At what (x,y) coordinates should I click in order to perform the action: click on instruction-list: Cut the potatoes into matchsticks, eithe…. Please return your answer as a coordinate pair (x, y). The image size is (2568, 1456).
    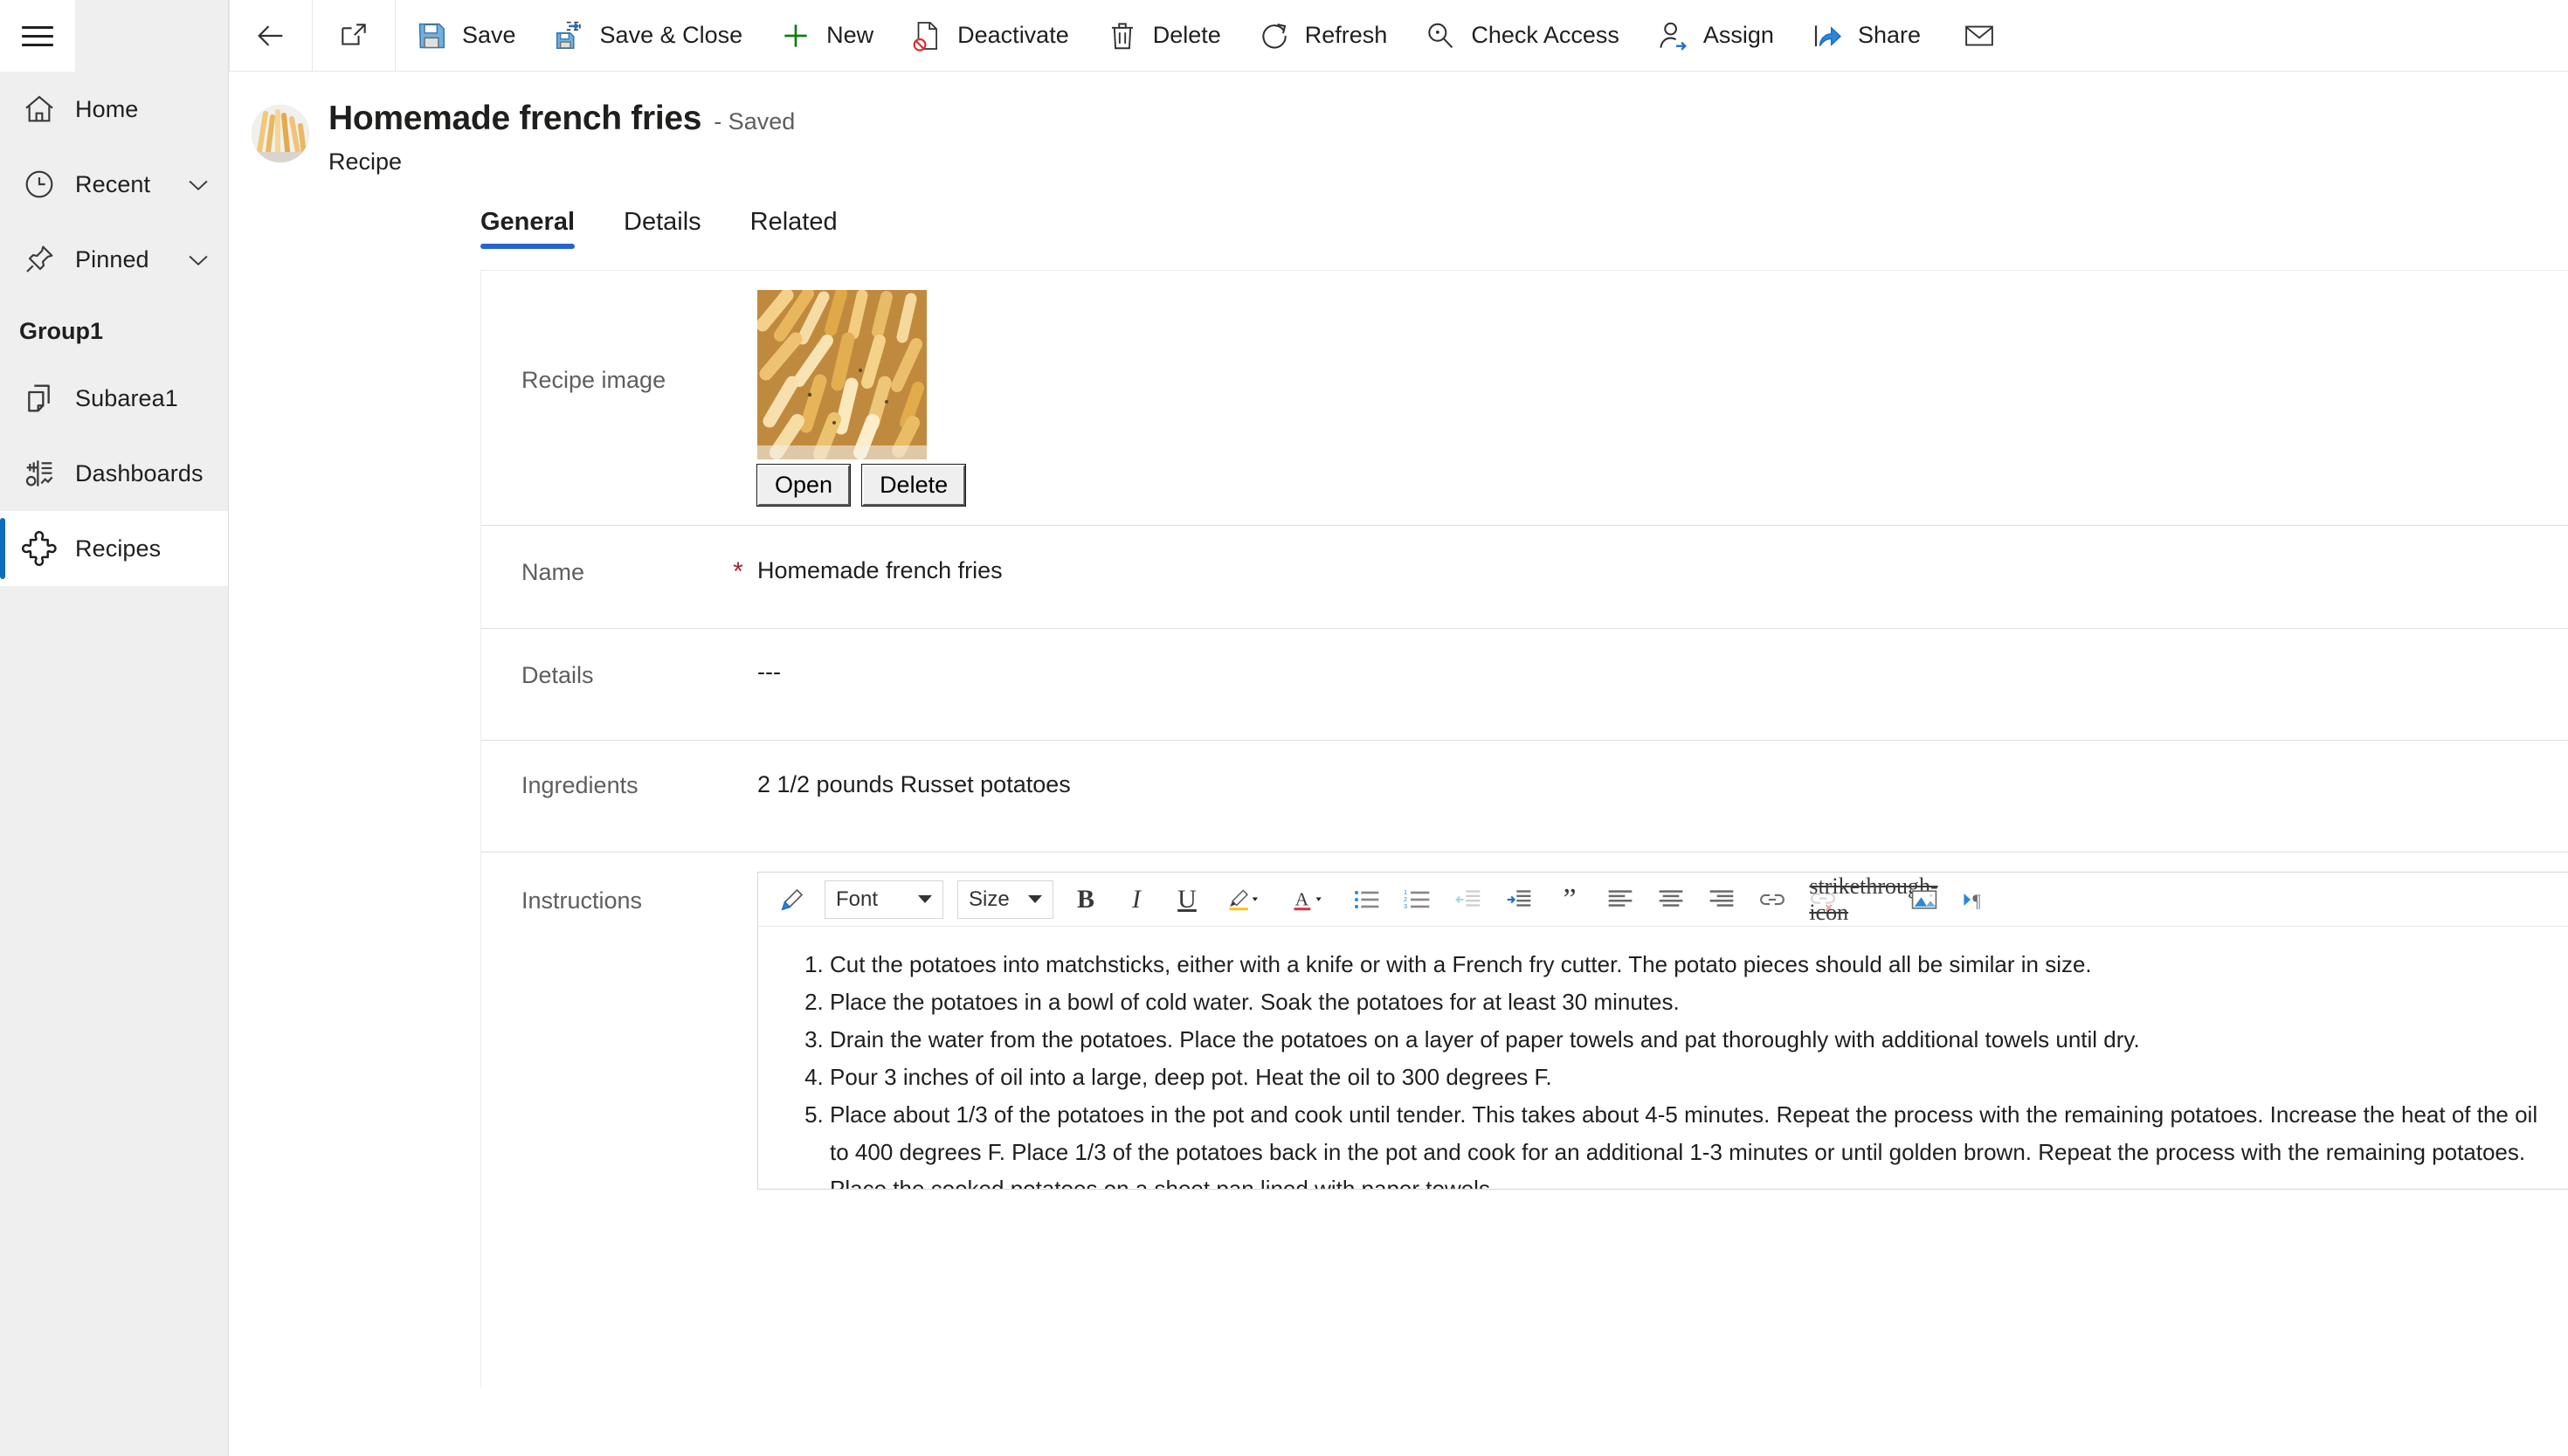
    Looking at the image, I should click on (1670, 1067).